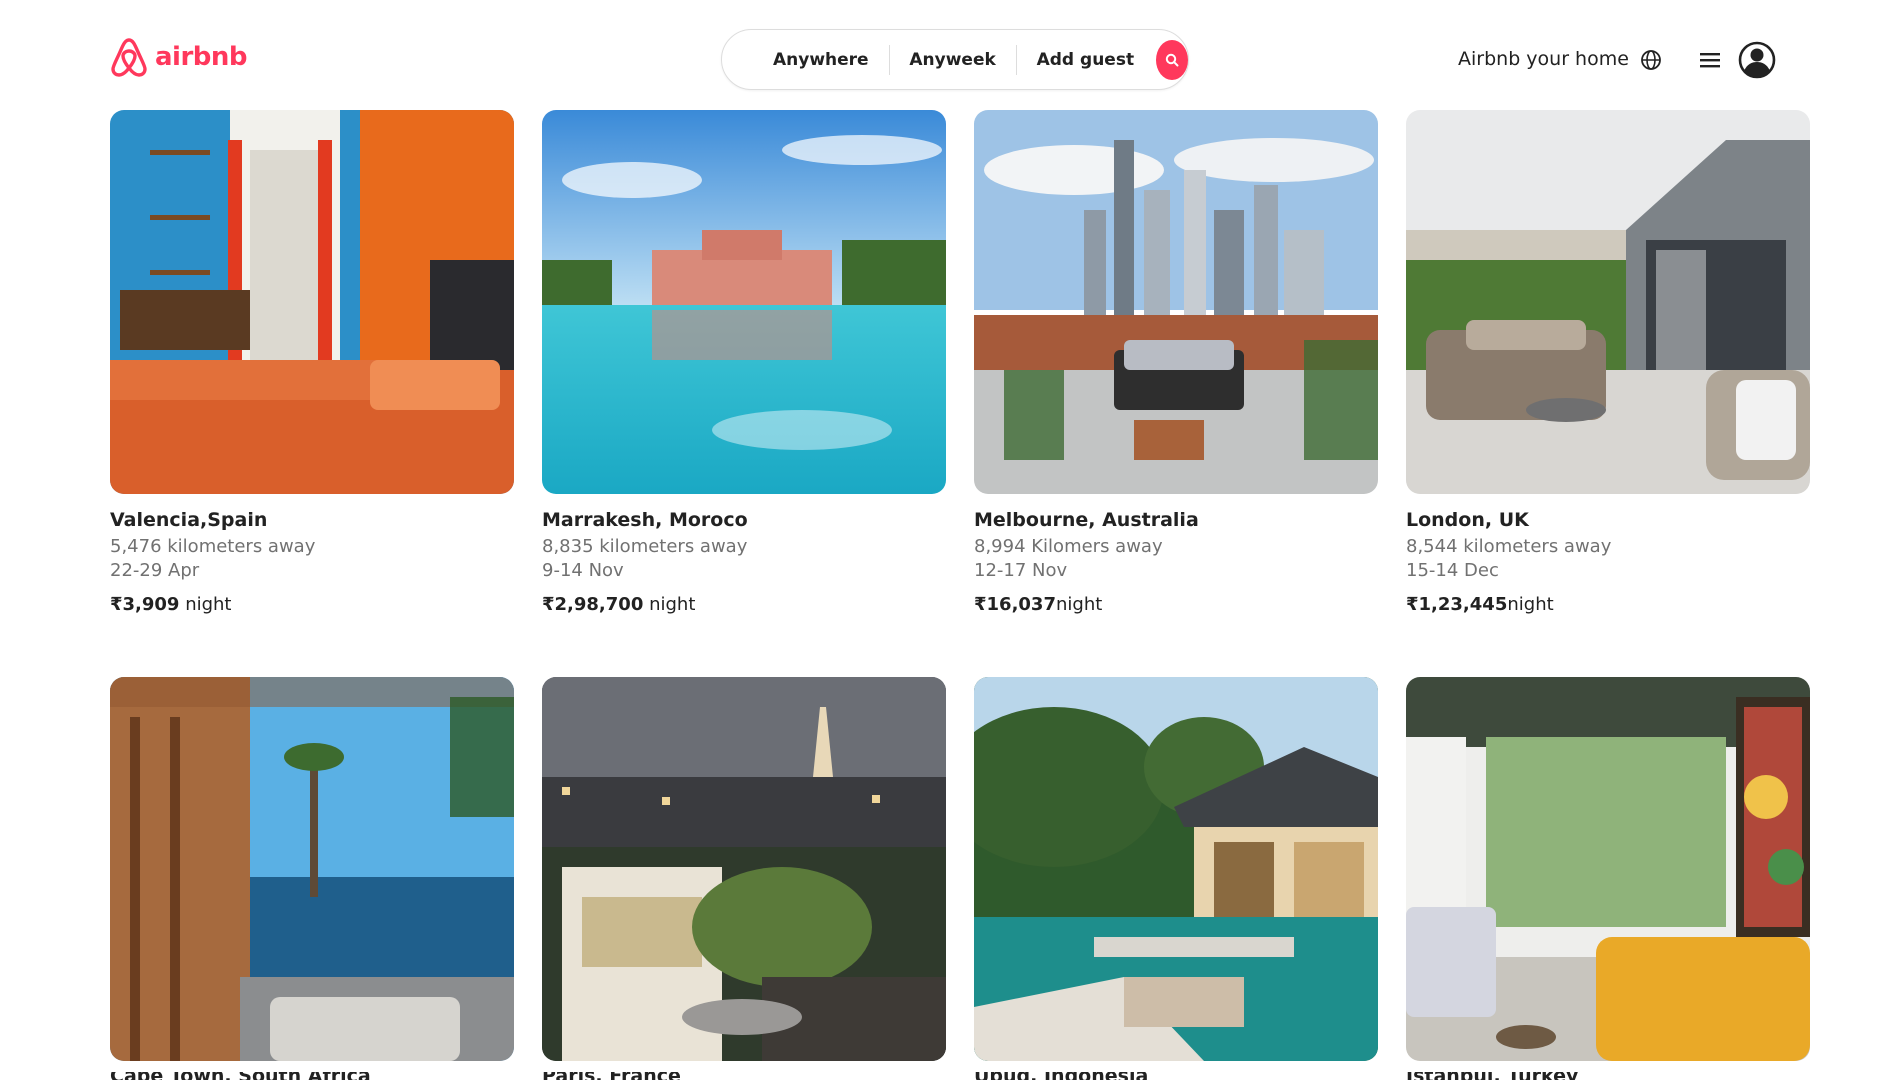 This screenshot has height=1080, width=1897. What do you see at coordinates (312, 604) in the screenshot?
I see `listing-price: ₹3,909 night` at bounding box center [312, 604].